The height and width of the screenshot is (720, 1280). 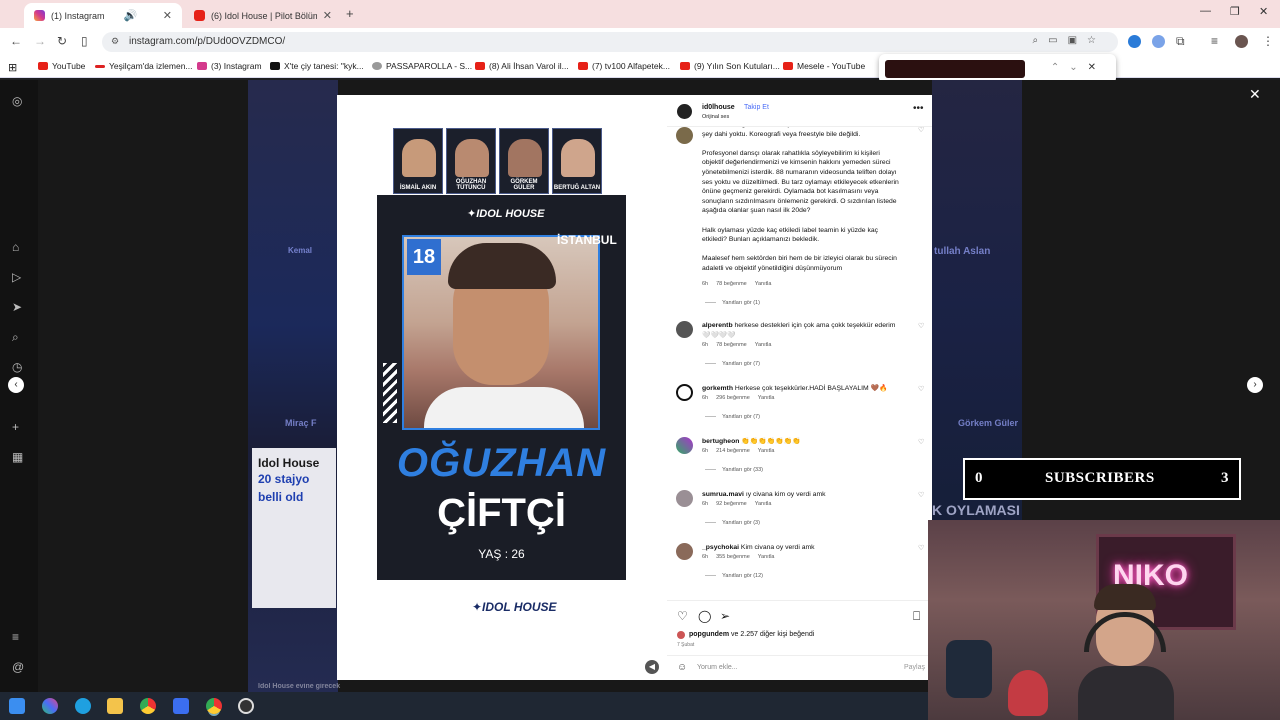 I want to click on dashboard-icon: ▦, so click(x=17, y=457).